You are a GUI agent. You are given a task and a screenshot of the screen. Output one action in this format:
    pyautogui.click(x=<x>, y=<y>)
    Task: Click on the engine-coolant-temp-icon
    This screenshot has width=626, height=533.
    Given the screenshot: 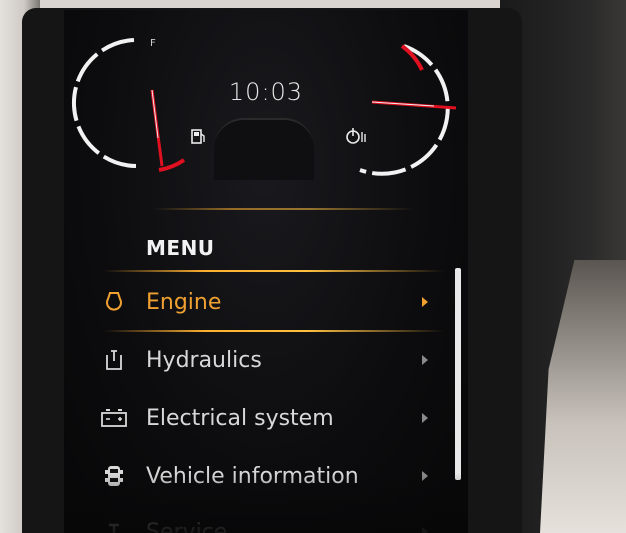 What is the action you would take?
    pyautogui.click(x=356, y=136)
    